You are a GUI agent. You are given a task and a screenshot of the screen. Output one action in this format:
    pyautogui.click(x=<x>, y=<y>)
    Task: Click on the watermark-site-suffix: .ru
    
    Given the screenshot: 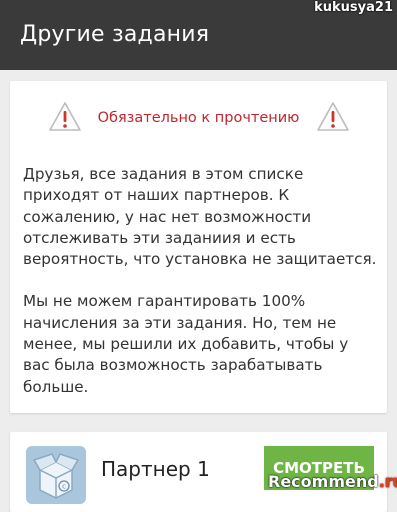 What is the action you would take?
    pyautogui.click(x=387, y=481)
    